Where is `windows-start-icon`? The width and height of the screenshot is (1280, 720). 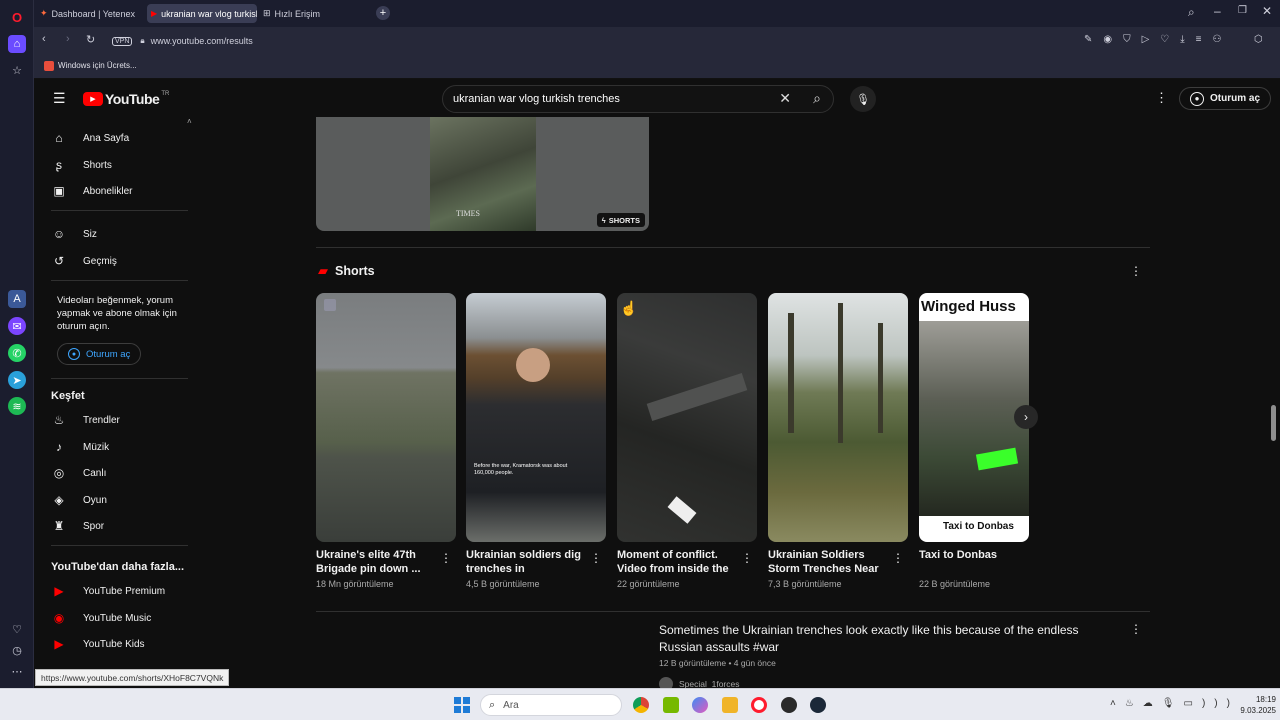 windows-start-icon is located at coordinates (462, 705).